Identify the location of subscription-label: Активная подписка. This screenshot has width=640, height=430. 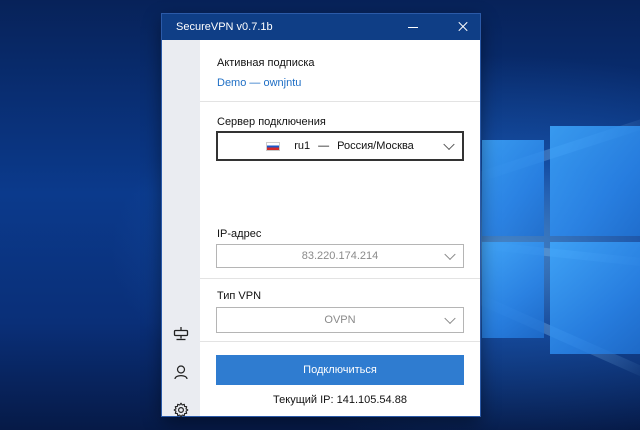
(266, 63).